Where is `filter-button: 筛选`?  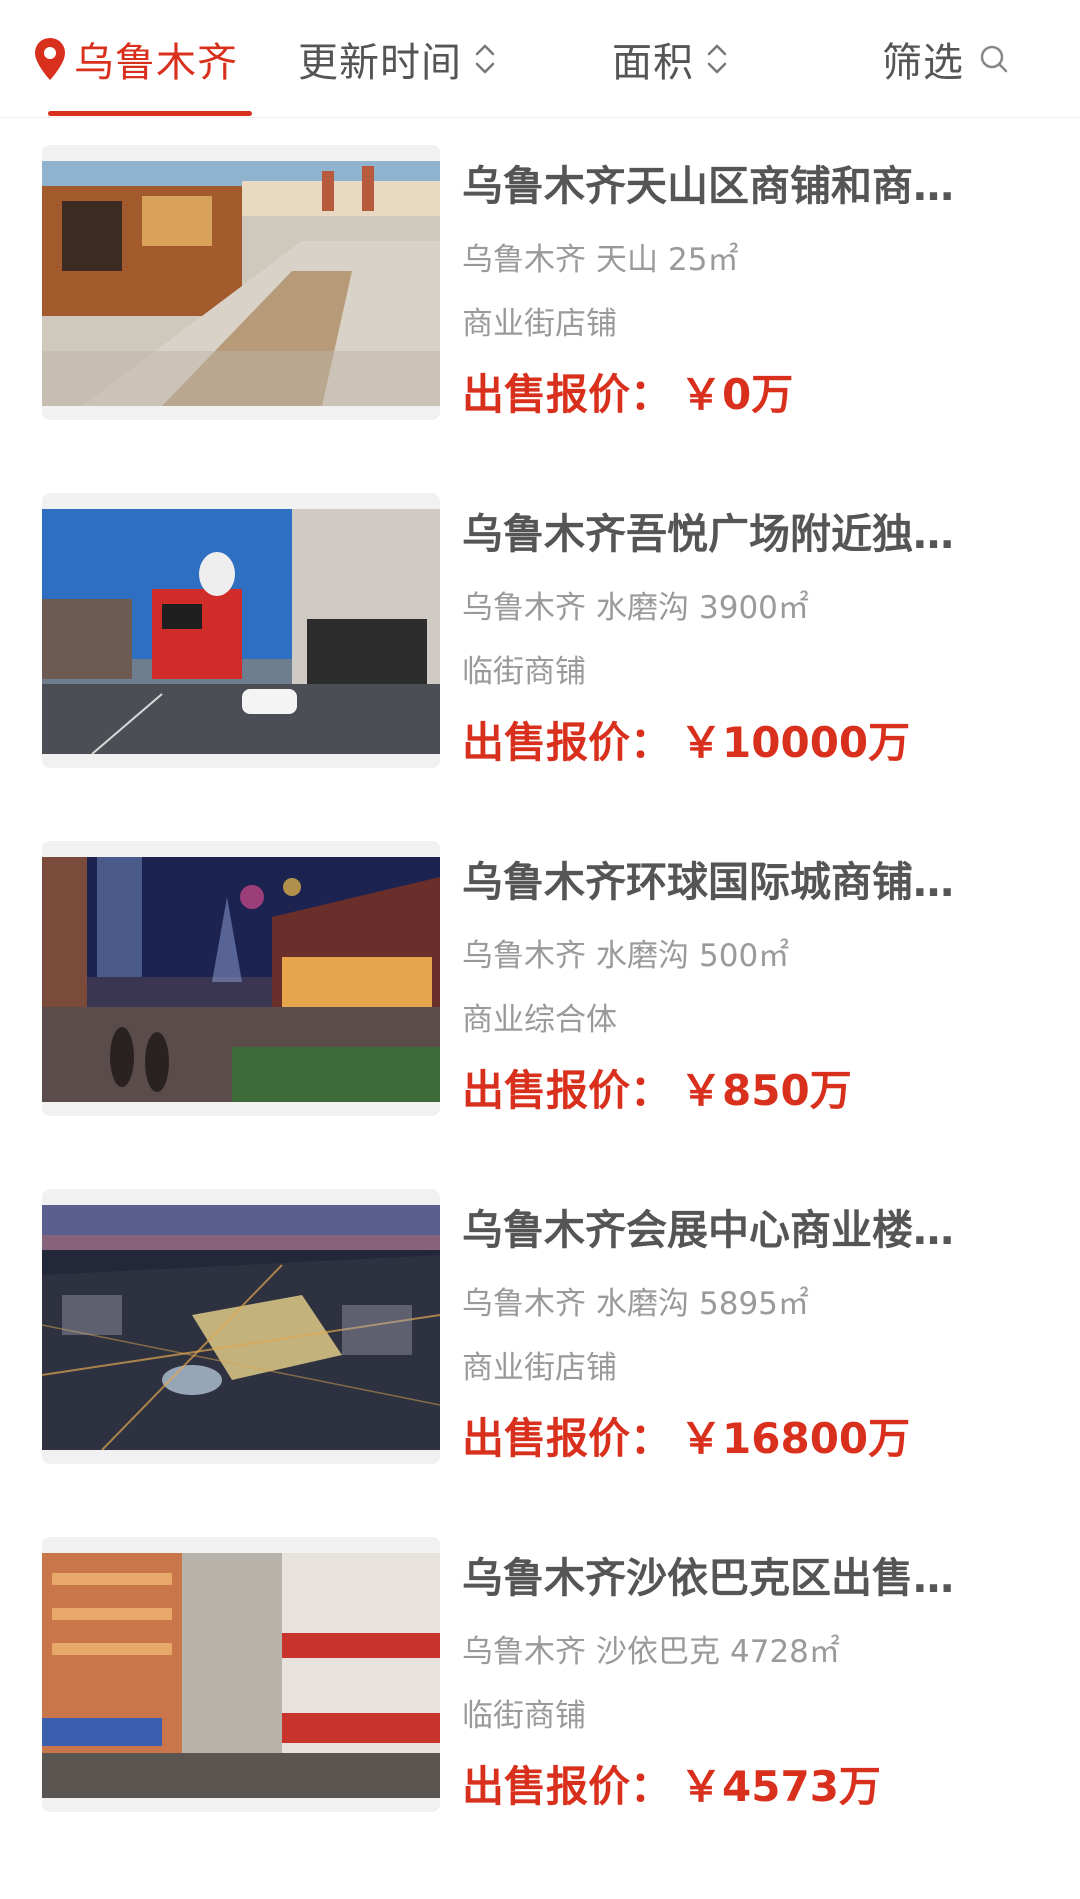 filter-button: 筛选 is located at coordinates (946, 59).